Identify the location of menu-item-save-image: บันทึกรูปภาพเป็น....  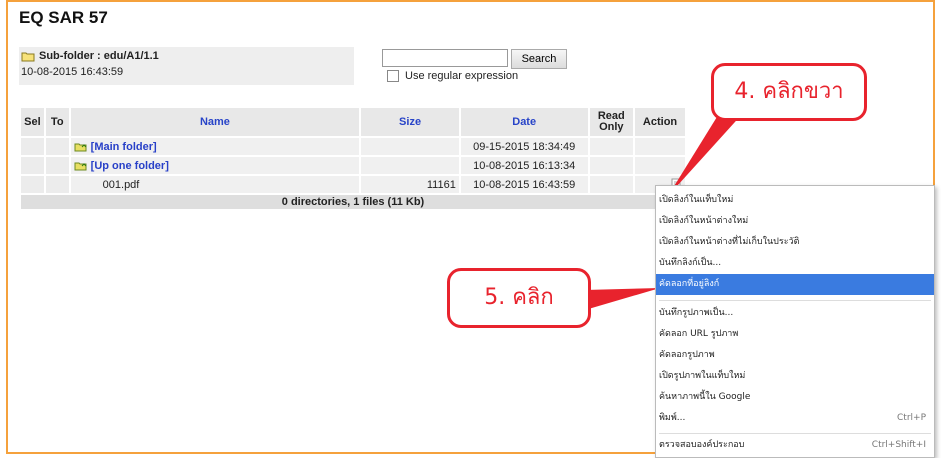
(795, 313).